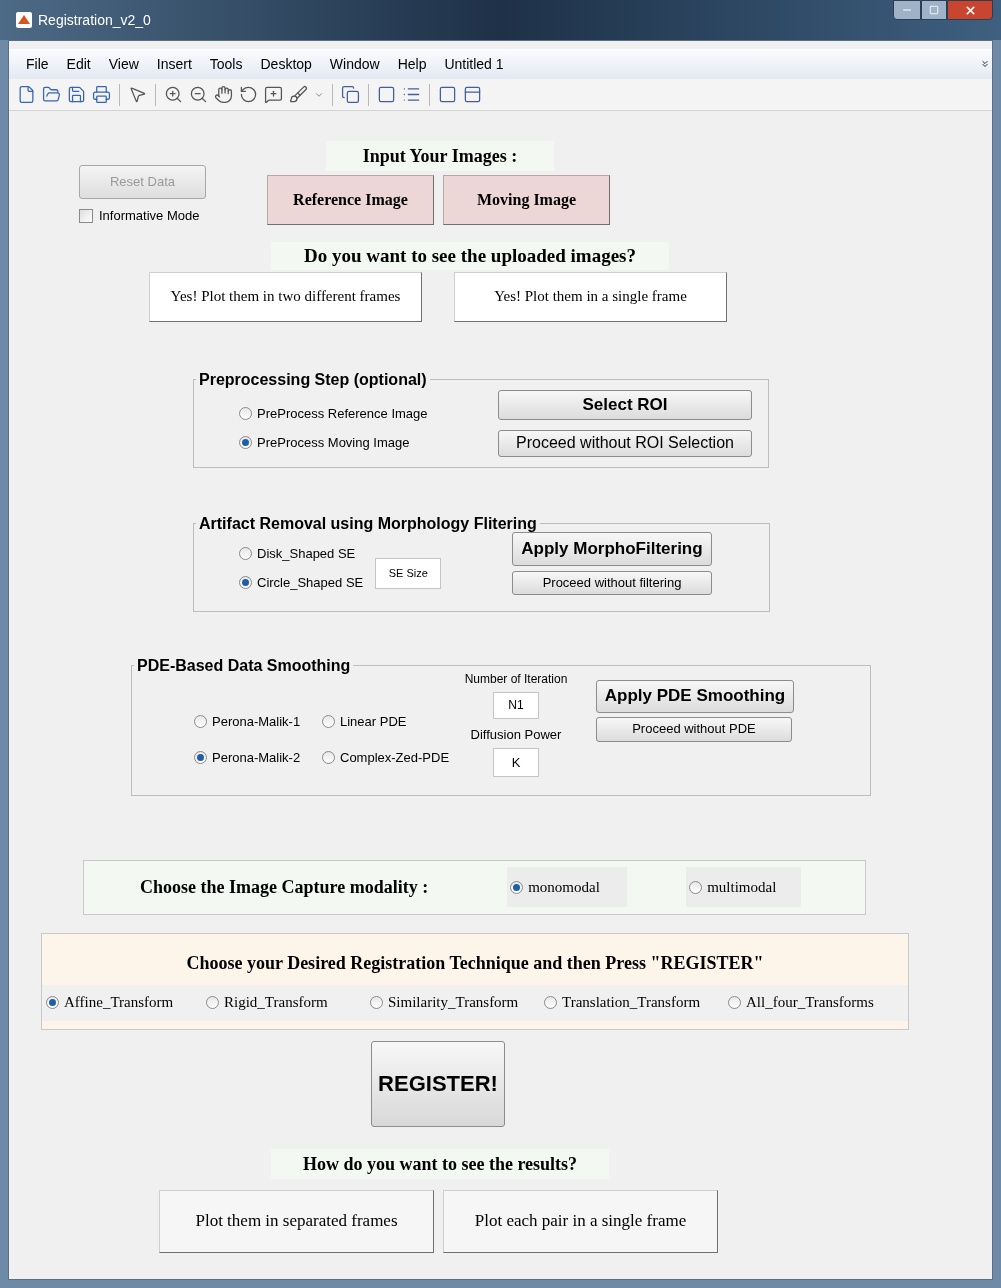 The width and height of the screenshot is (1001, 1288). I want to click on rotate-icon, so click(248, 94).